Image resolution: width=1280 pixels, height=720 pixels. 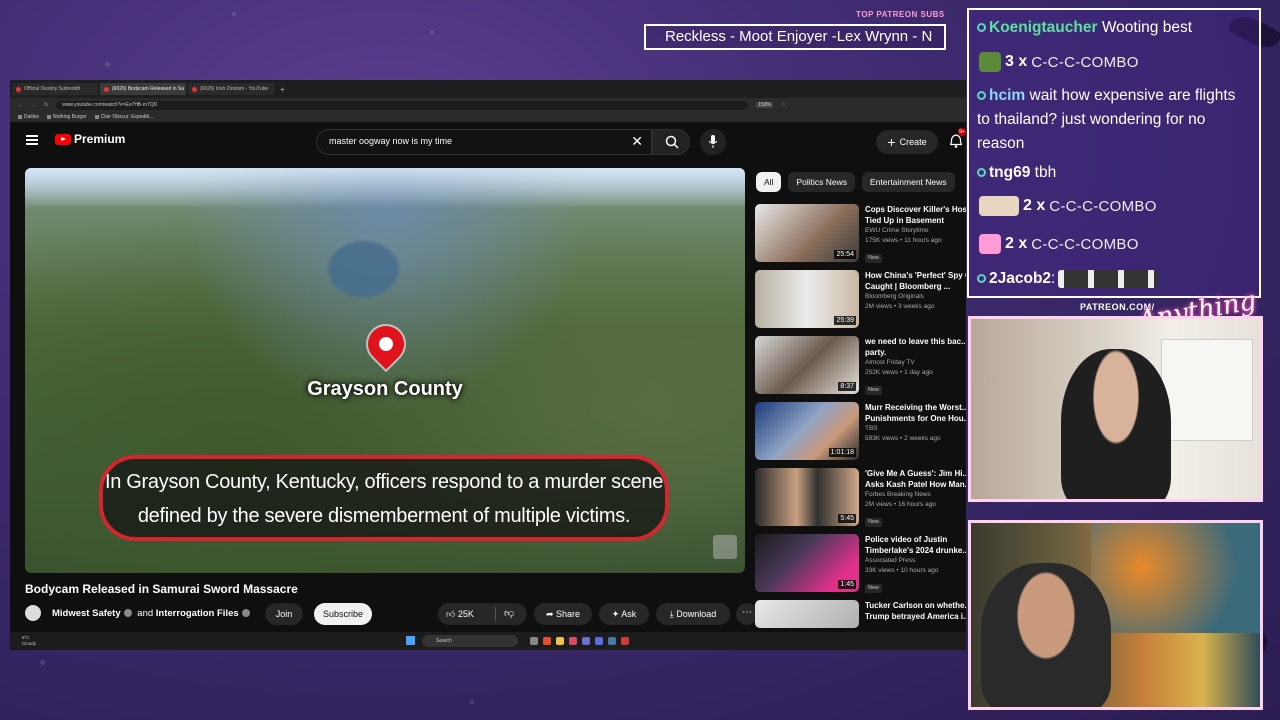 What do you see at coordinates (509, 614) in the screenshot?
I see `dislike-button: 👎︎` at bounding box center [509, 614].